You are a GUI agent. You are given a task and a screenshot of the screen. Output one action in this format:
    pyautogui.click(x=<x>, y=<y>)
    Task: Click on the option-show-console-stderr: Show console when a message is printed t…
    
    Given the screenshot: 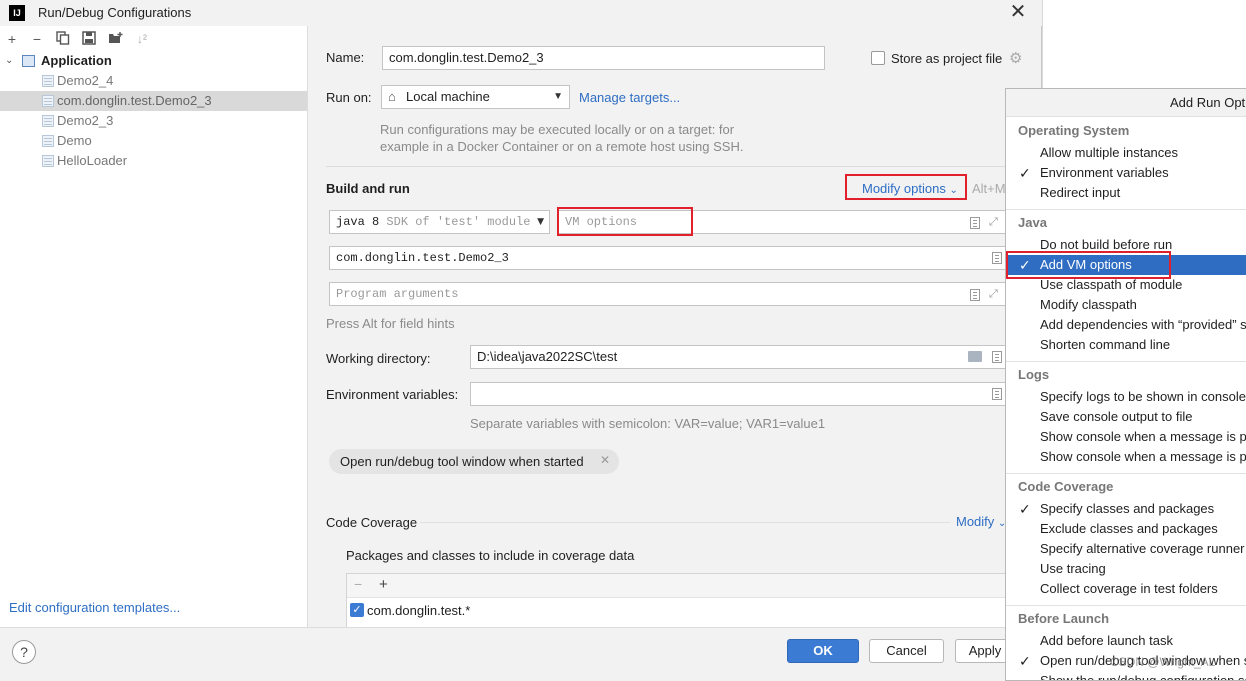 What is the action you would take?
    pyautogui.click(x=1126, y=457)
    